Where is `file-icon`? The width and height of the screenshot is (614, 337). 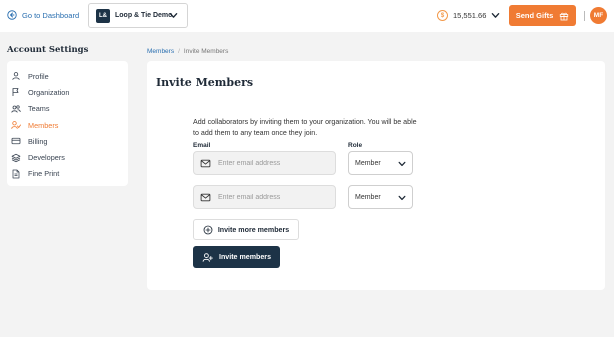 file-icon is located at coordinates (16, 174).